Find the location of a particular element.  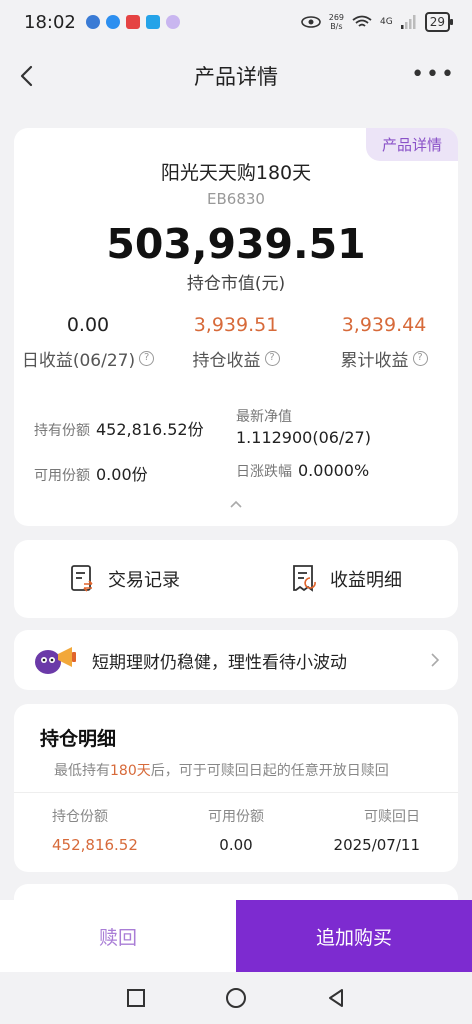

daily-change: 日涨跌幅 0.0000% is located at coordinates (337, 473).